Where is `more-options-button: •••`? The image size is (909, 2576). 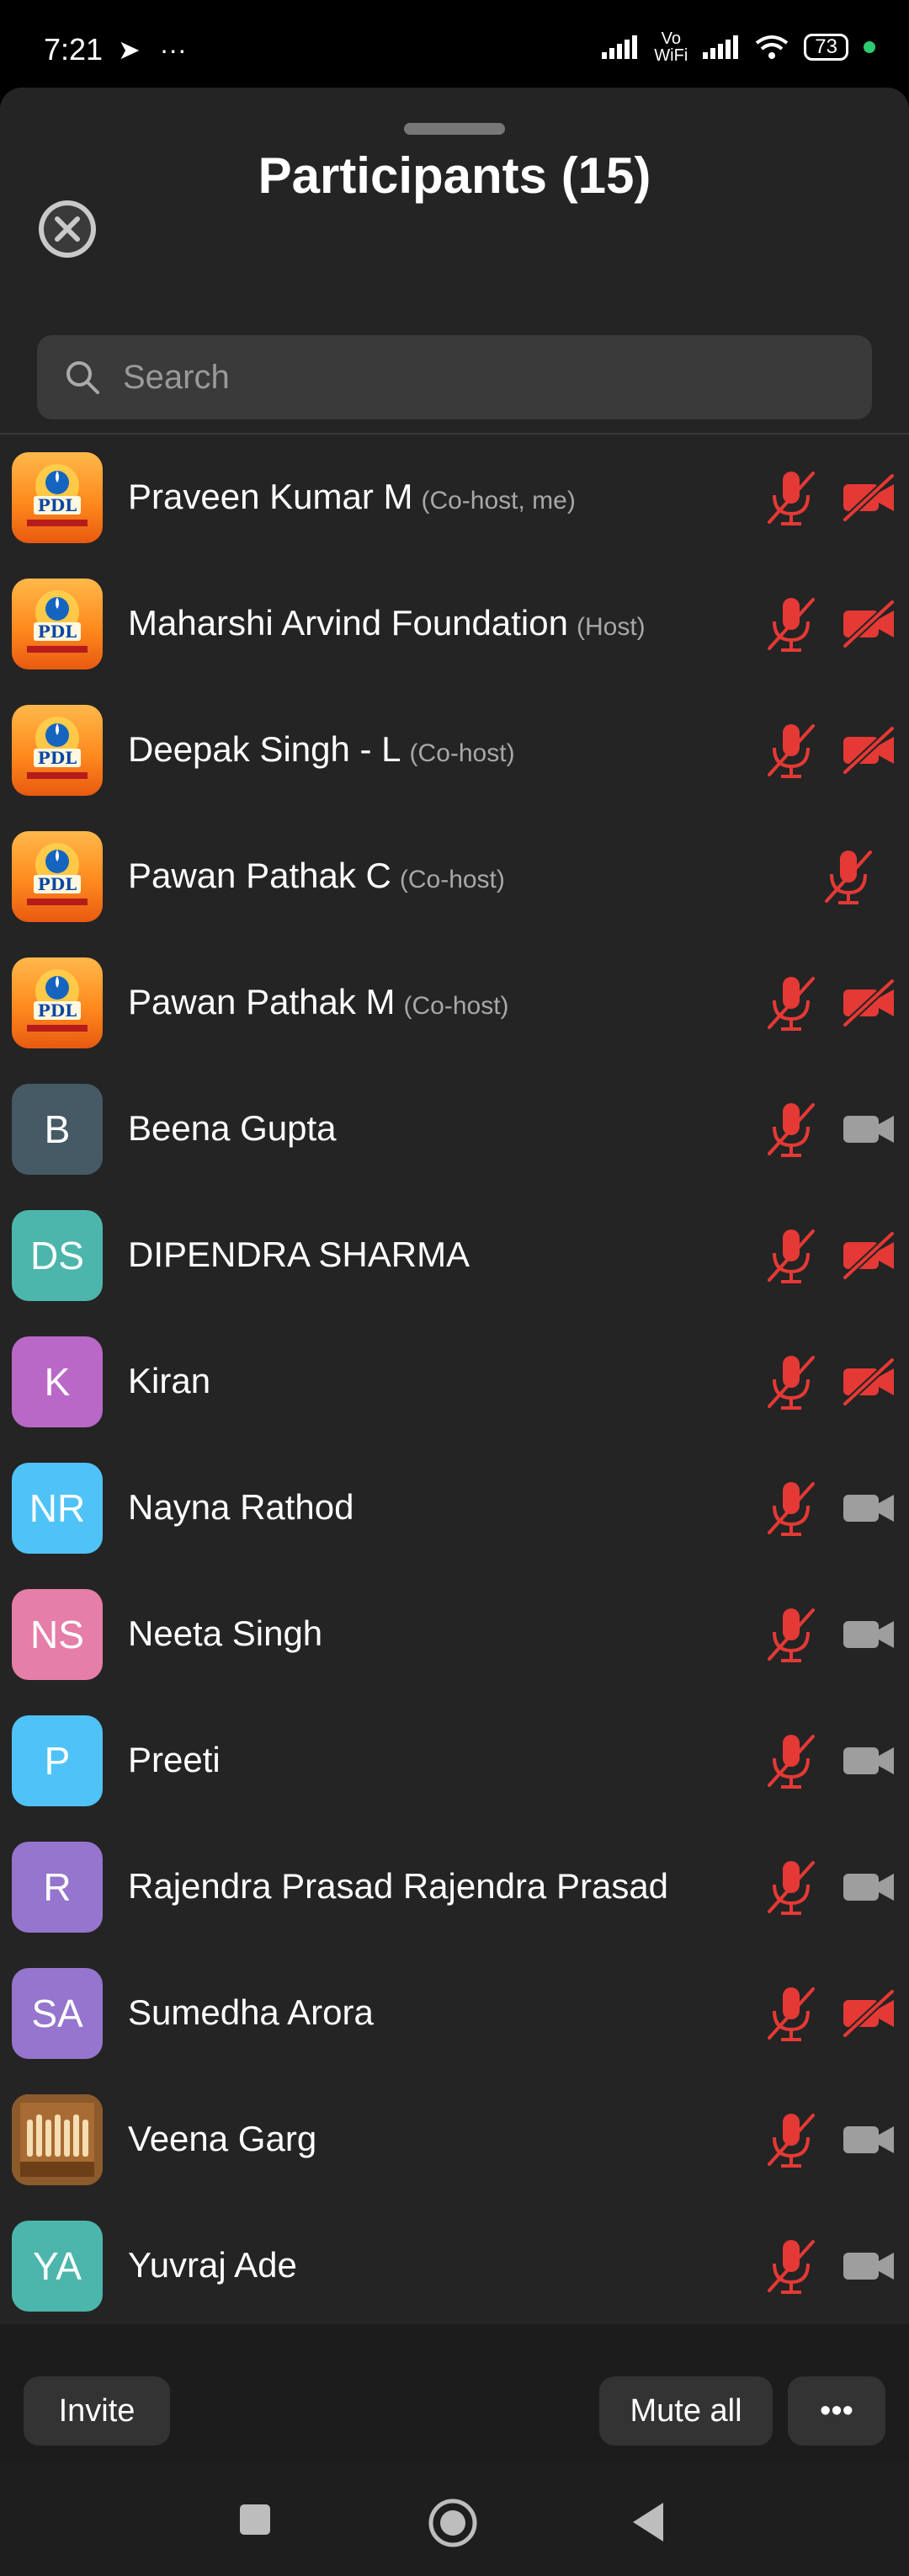 more-options-button: ••• is located at coordinates (836, 2410).